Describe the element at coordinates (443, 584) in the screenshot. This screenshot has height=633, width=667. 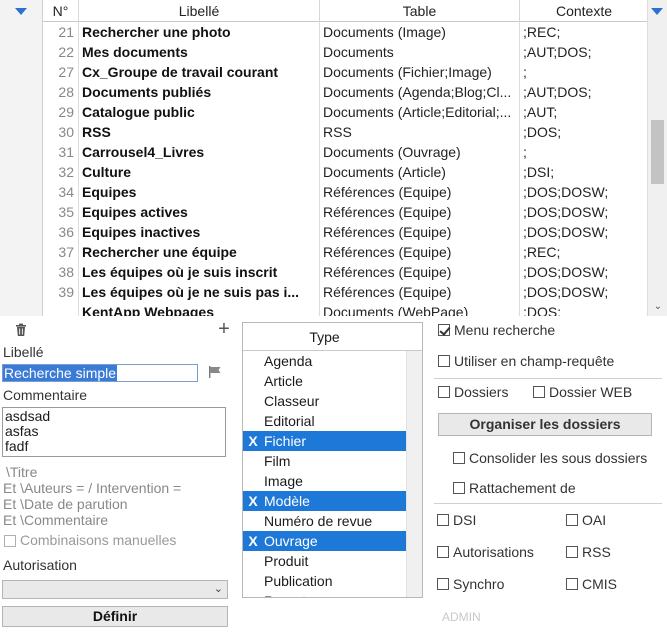
I see `synchro-checkbox` at that location.